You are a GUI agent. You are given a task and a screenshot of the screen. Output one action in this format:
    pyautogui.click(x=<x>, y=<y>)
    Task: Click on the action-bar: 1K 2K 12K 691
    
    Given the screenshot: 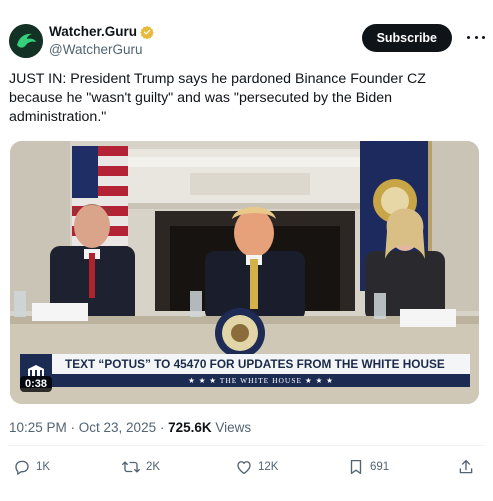 What is the action you would take?
    pyautogui.click(x=244, y=468)
    